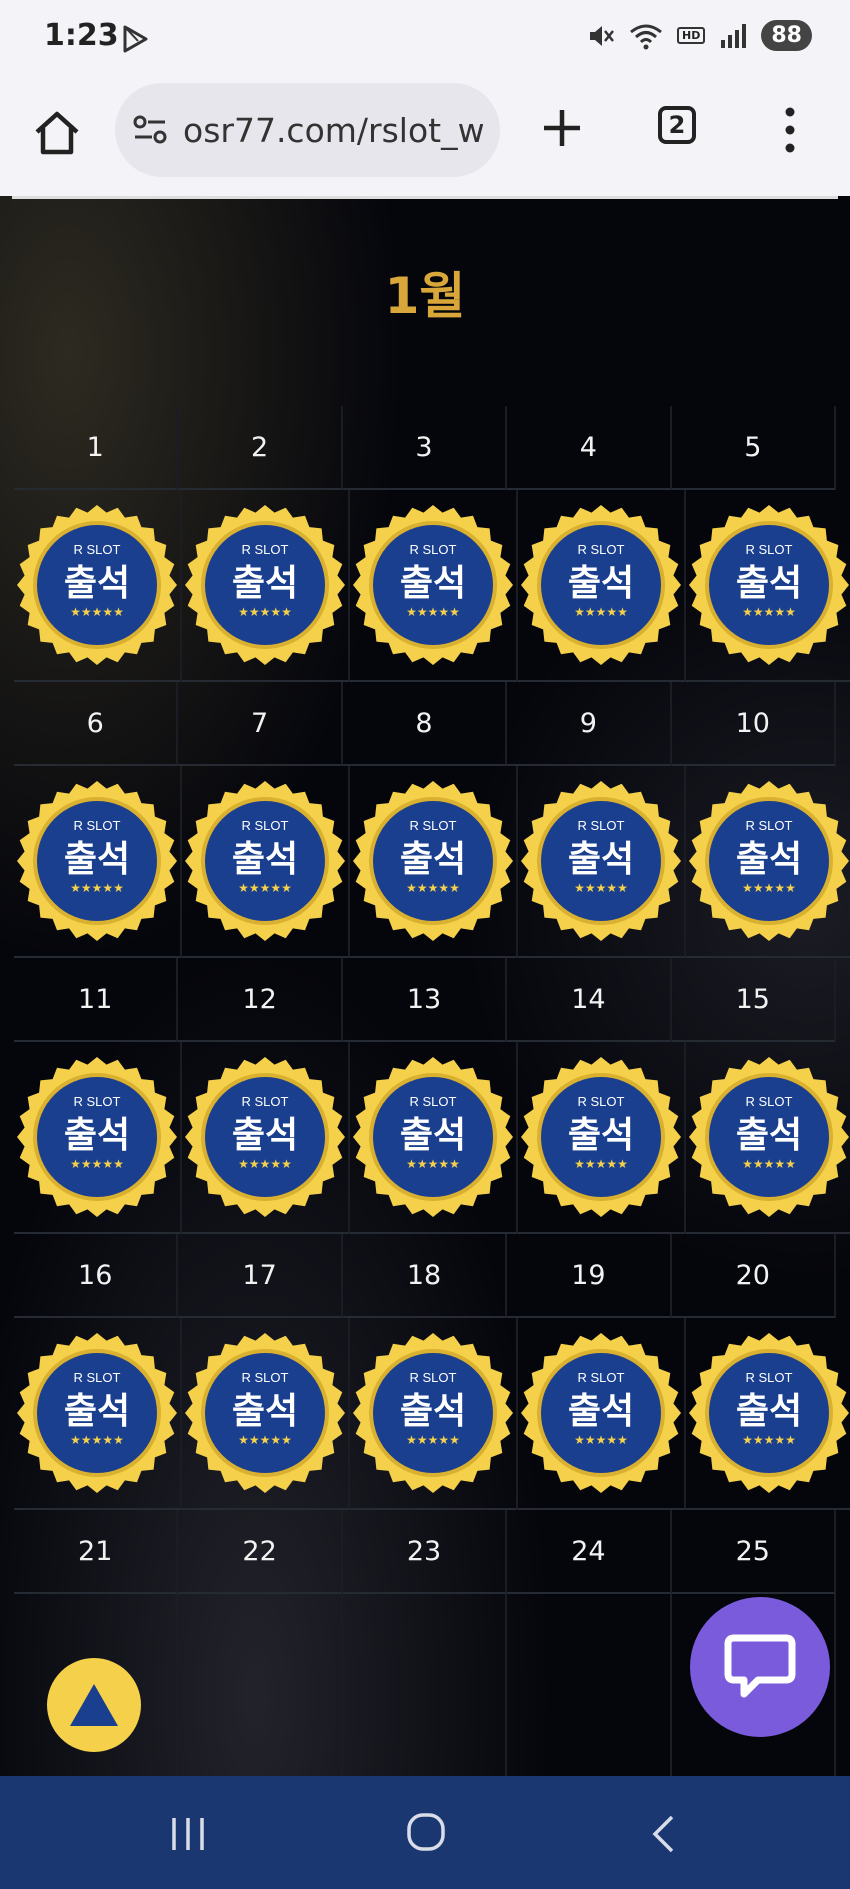 The width and height of the screenshot is (850, 1889). I want to click on hd-voice-icon: HD, so click(691, 35).